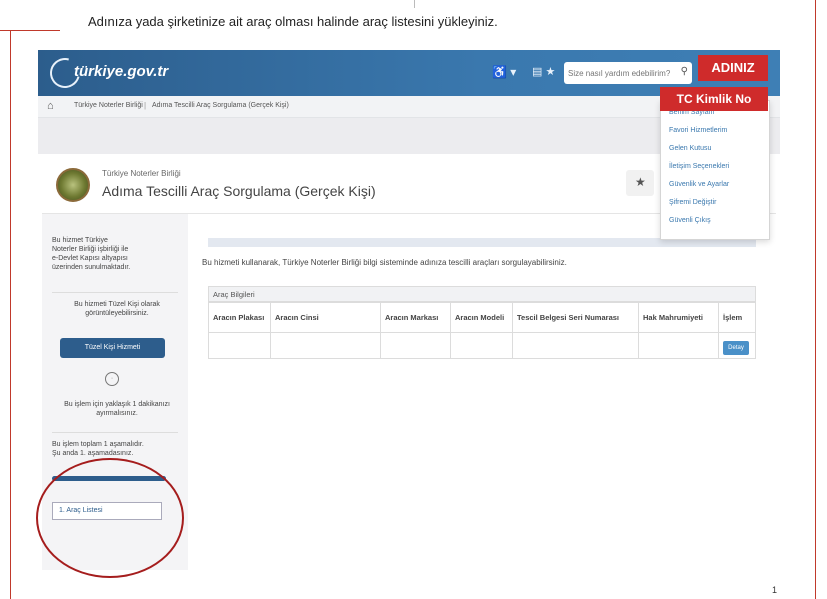 The height and width of the screenshot is (599, 827). Describe the element at coordinates (733, 68) in the screenshot. I see `name-annotation-label: ADINIZ` at that location.